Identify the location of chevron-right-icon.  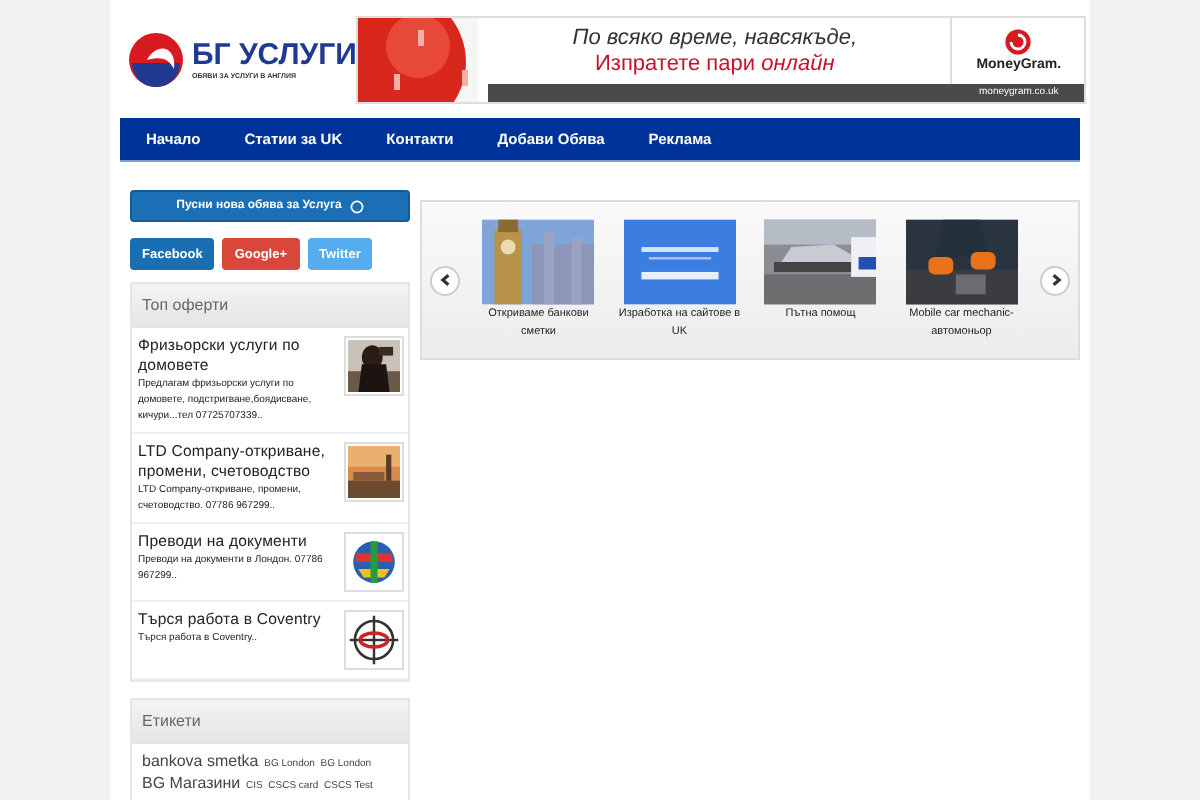
(1055, 280).